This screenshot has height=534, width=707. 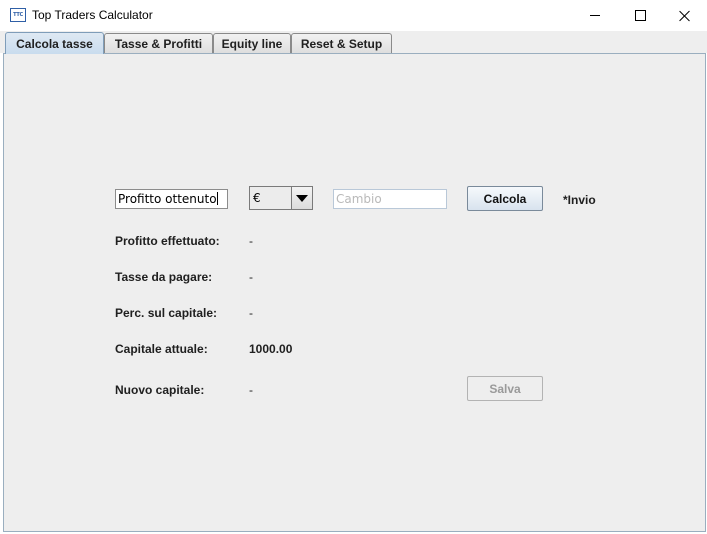 I want to click on currency-selected-value: €, so click(x=257, y=198).